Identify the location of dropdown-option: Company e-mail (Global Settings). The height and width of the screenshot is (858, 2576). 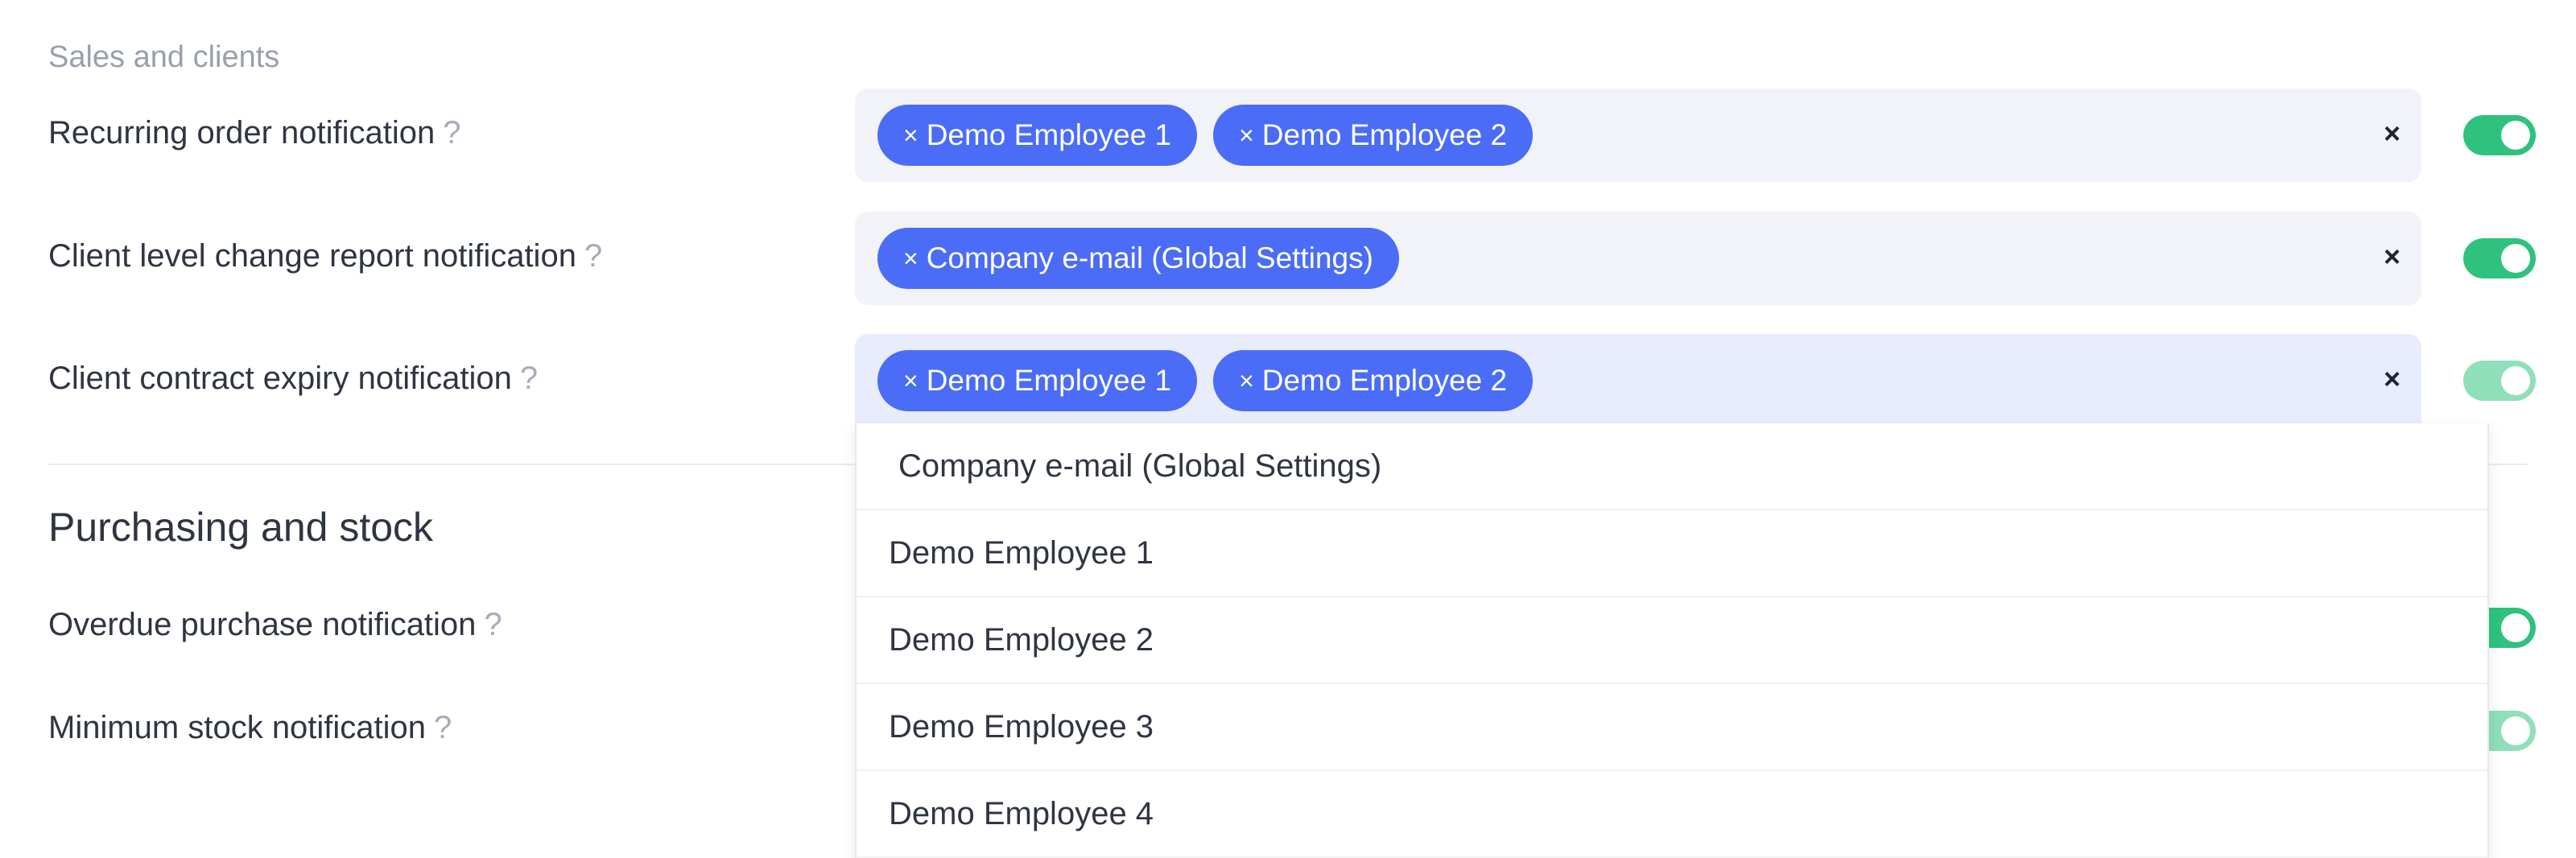
(1672, 467).